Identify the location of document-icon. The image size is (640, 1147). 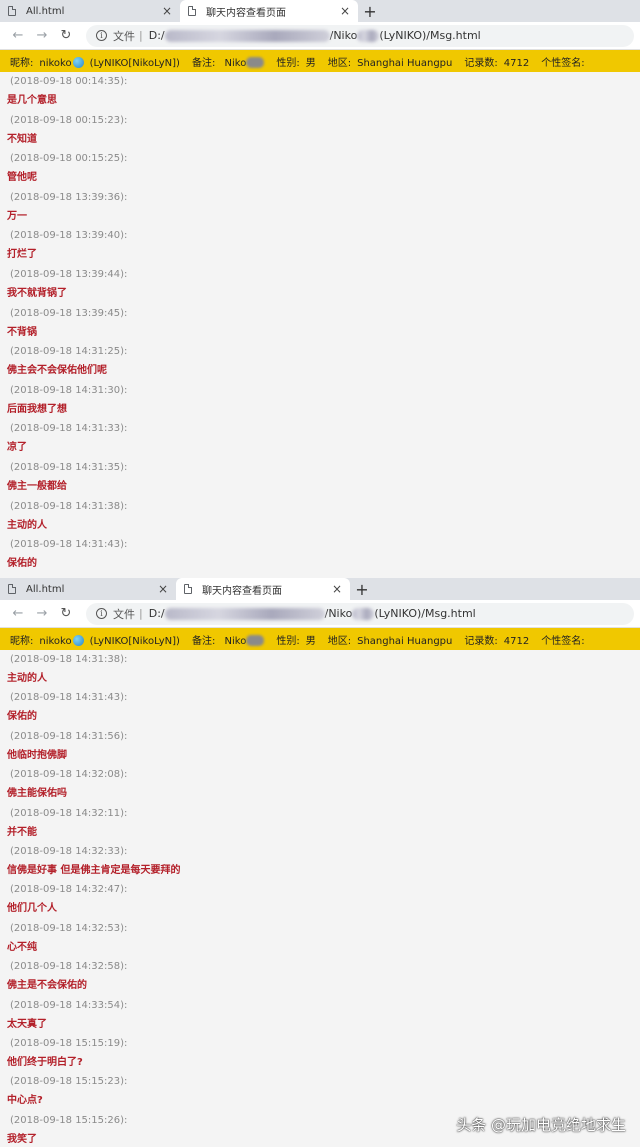
(12, 589).